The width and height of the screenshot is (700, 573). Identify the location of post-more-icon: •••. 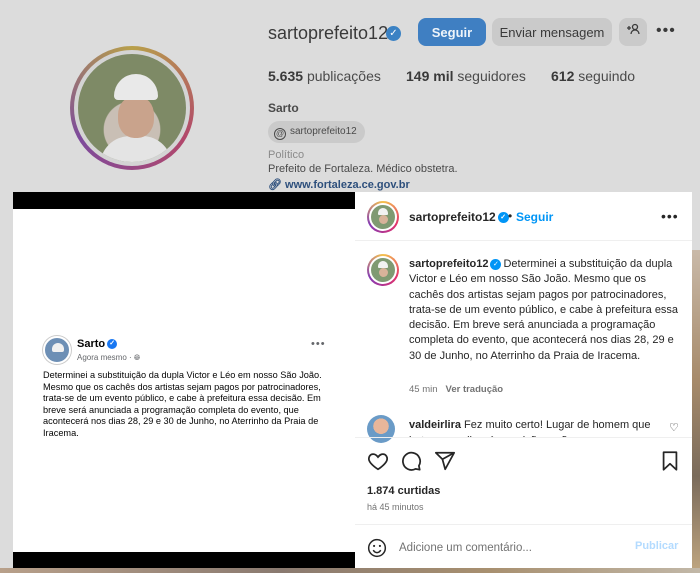
(670, 216).